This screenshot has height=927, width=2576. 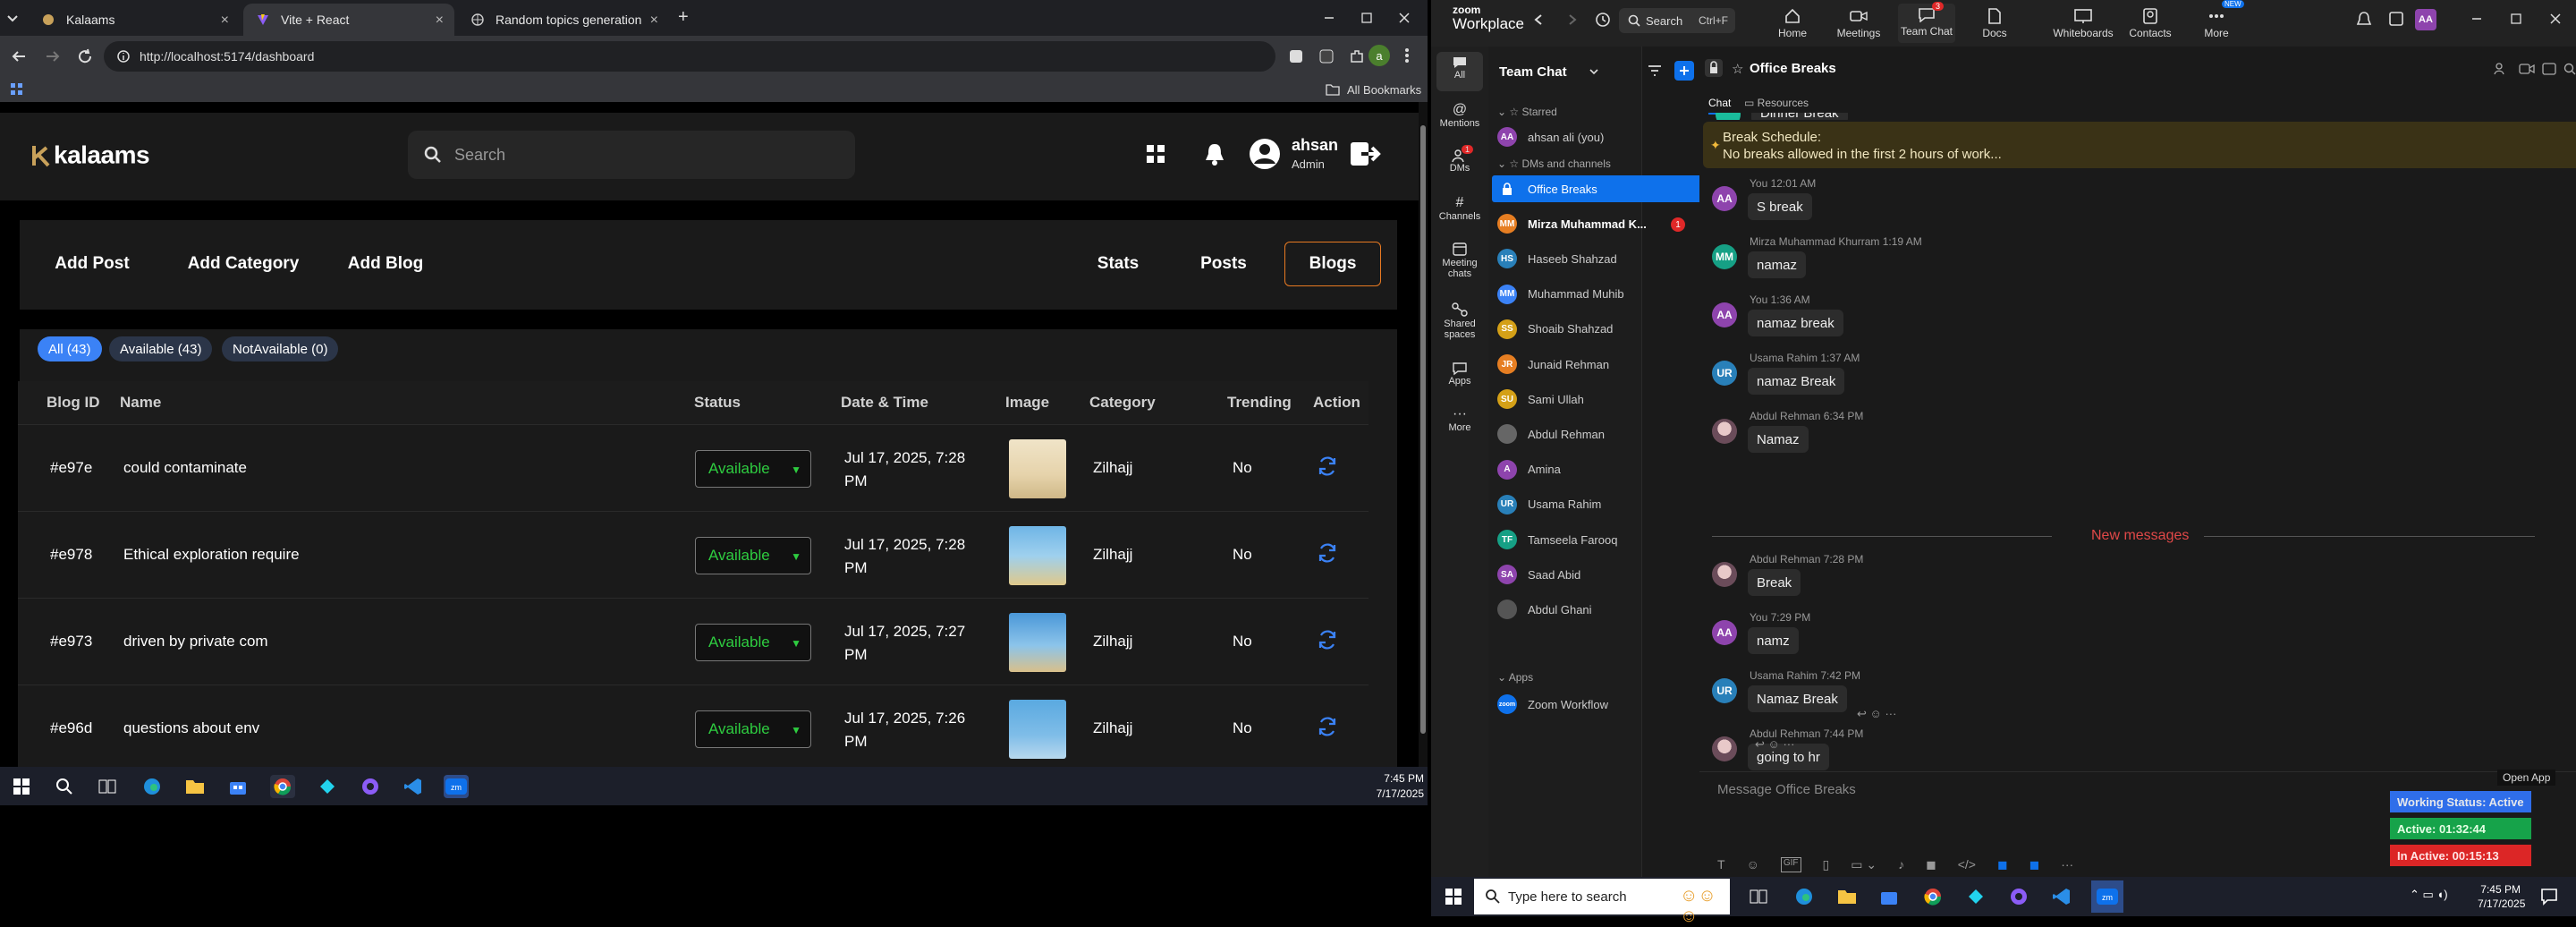 I want to click on contact-item: A Amina, so click(x=1598, y=469).